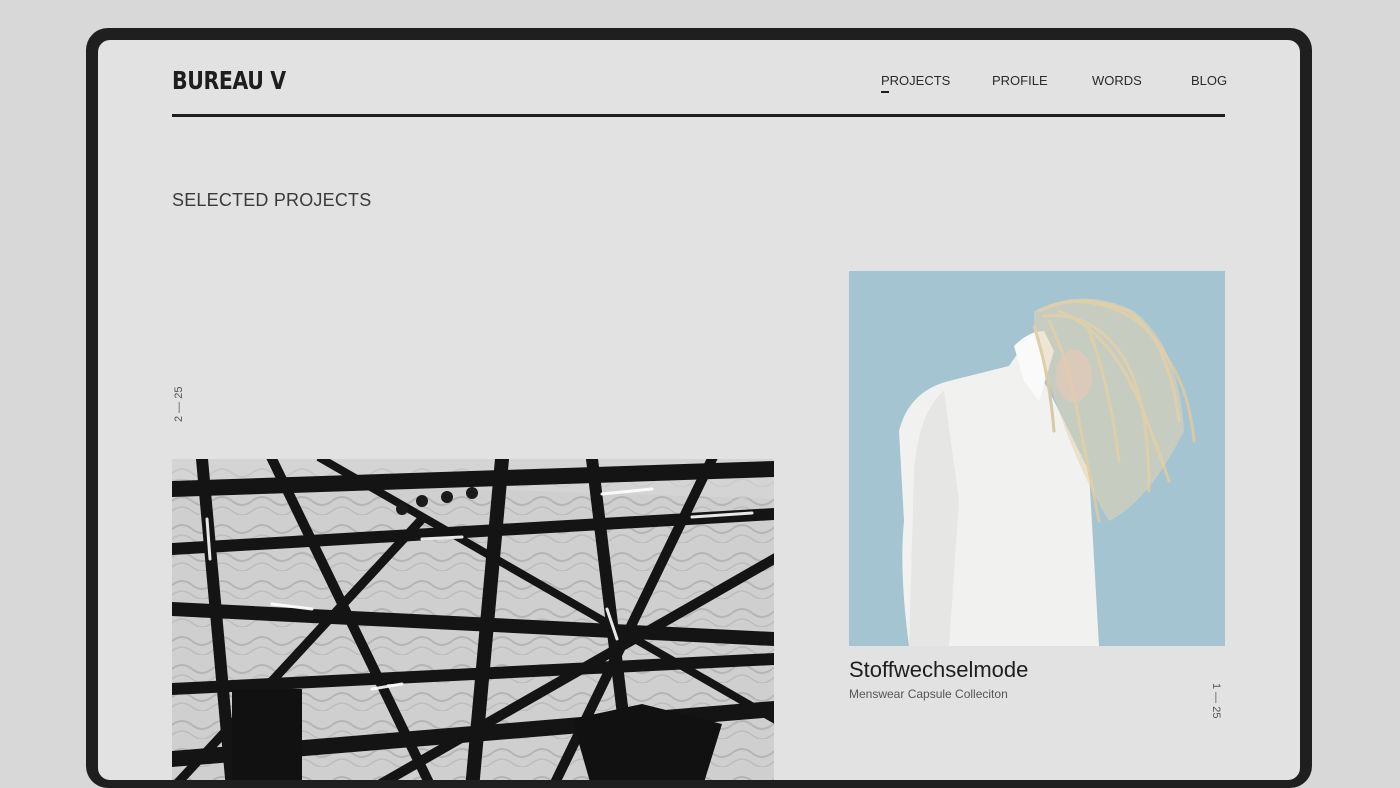 The height and width of the screenshot is (788, 1400). What do you see at coordinates (885, 92) in the screenshot?
I see `nav-active-indicator` at bounding box center [885, 92].